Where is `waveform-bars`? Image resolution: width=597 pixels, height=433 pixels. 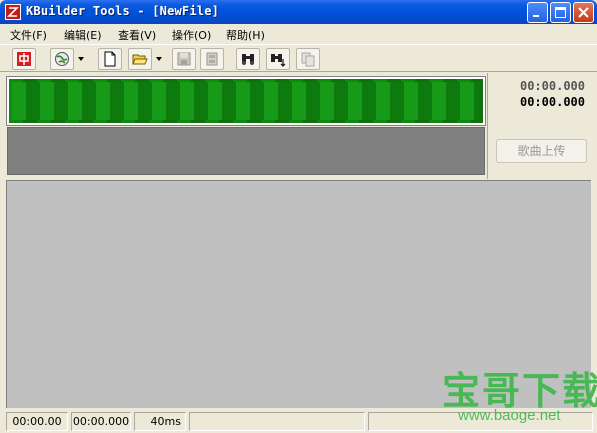 waveform-bars is located at coordinates (246, 101).